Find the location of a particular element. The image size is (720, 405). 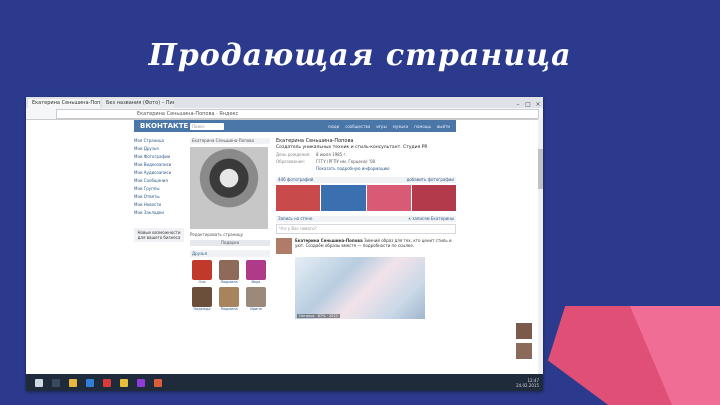

more-info-link: Показать подробную информацию is located at coordinates (366, 168).